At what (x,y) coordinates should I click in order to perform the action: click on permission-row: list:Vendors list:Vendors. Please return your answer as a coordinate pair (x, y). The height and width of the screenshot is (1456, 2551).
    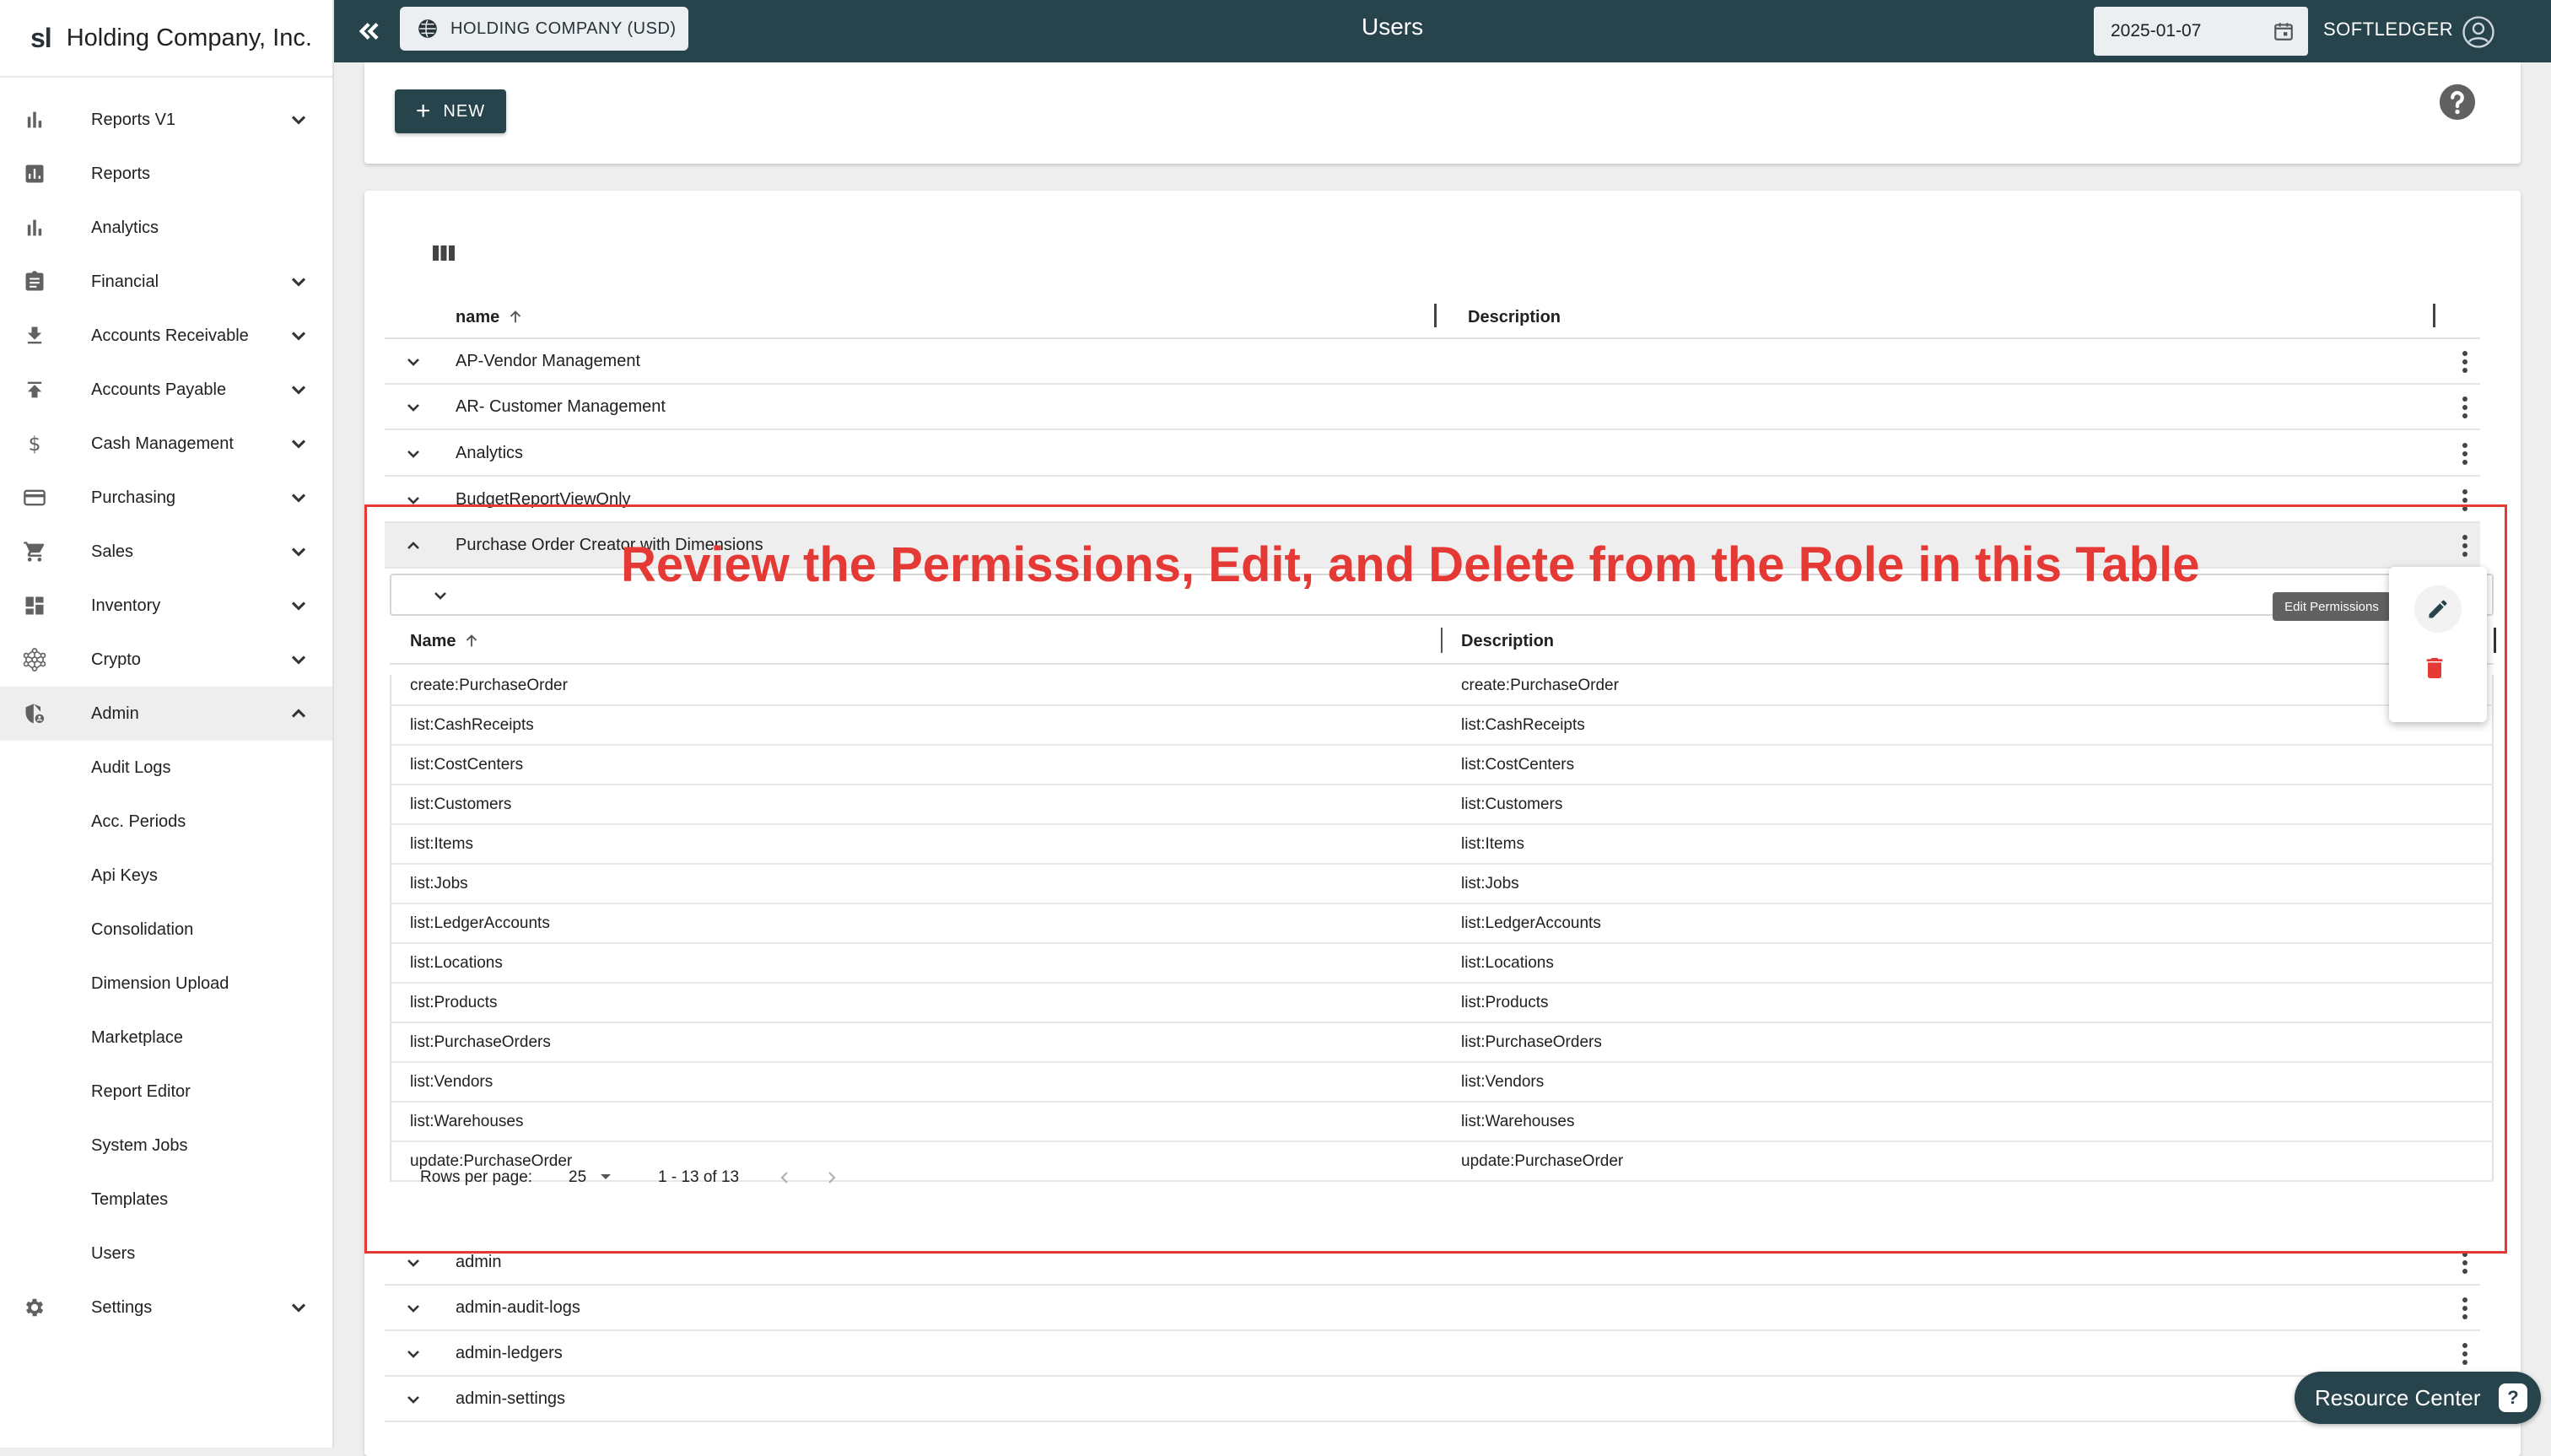
    Looking at the image, I should click on (1442, 1083).